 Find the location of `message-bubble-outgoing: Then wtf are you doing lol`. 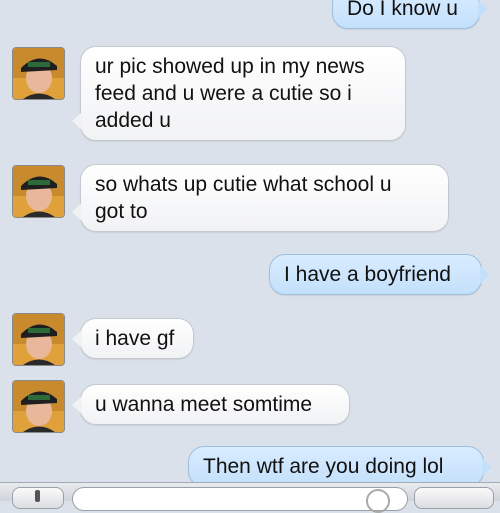

message-bubble-outgoing: Then wtf are you doing lol is located at coordinates (340, 464).